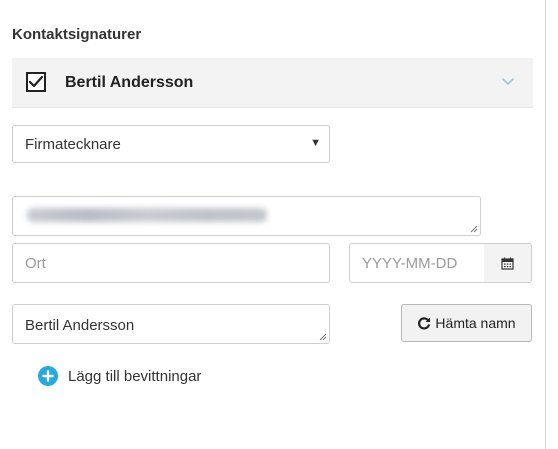 This screenshot has width=558, height=449. I want to click on city-placeholder: Ort, so click(35, 263).